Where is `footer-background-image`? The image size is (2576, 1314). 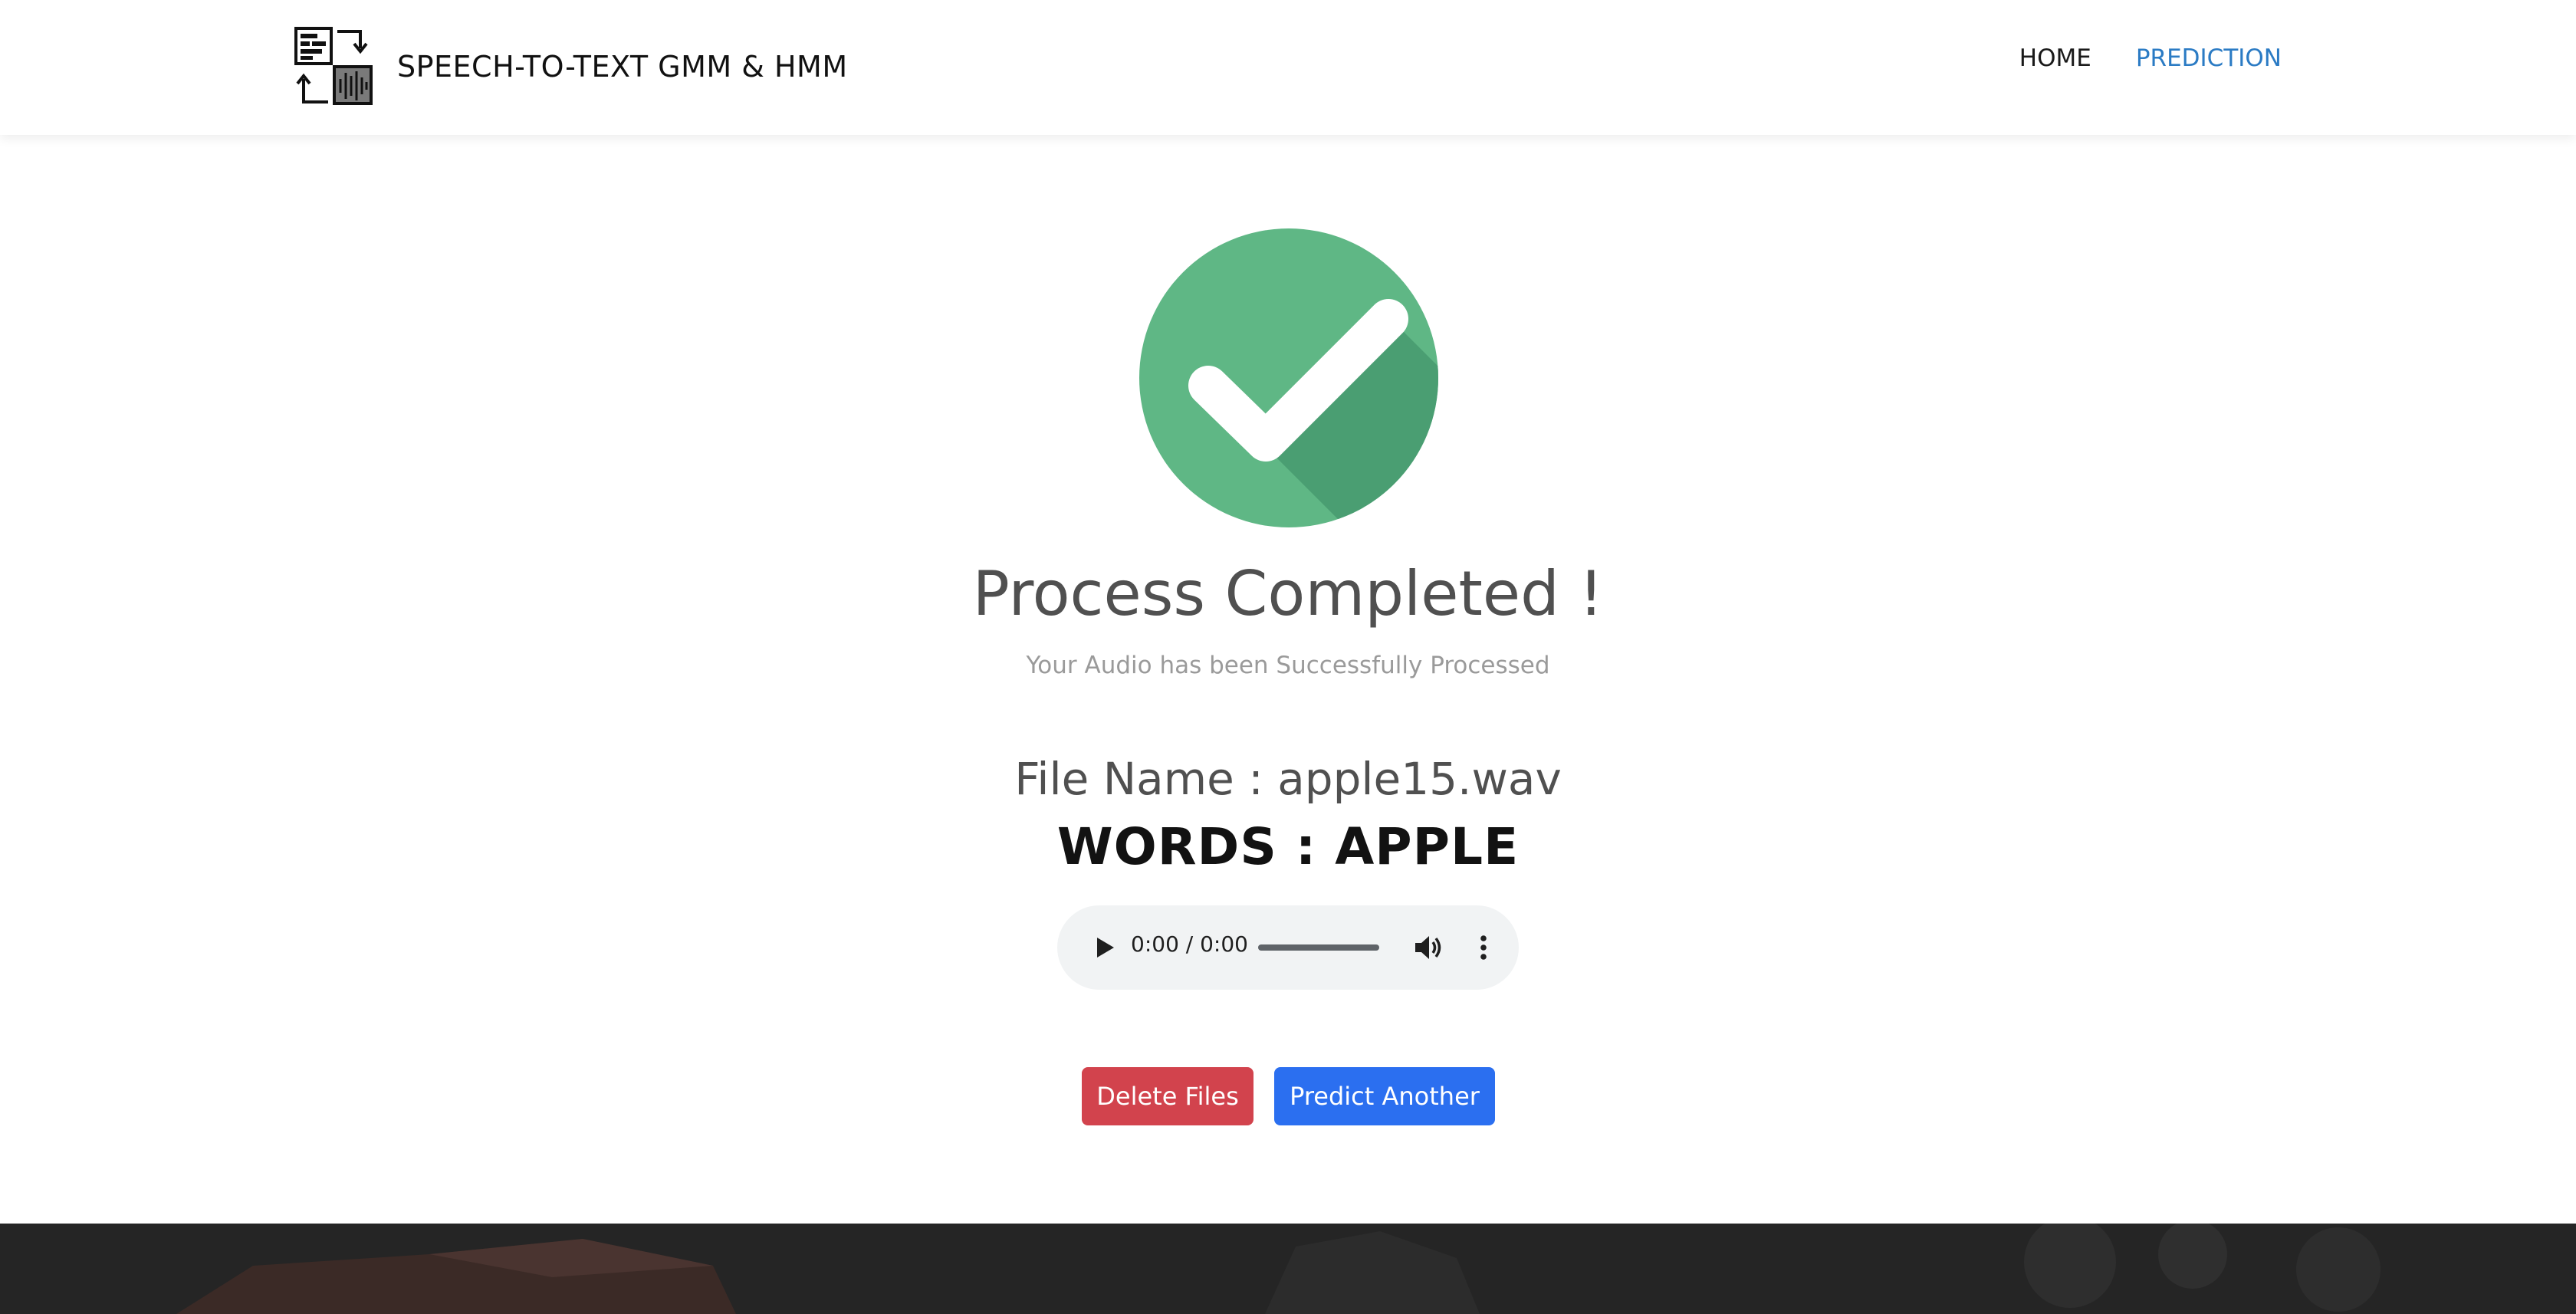 footer-background-image is located at coordinates (1288, 1269).